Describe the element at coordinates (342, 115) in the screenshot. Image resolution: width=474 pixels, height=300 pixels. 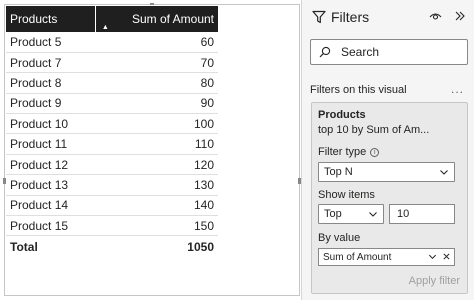
I see `filter-card-title: Products` at that location.